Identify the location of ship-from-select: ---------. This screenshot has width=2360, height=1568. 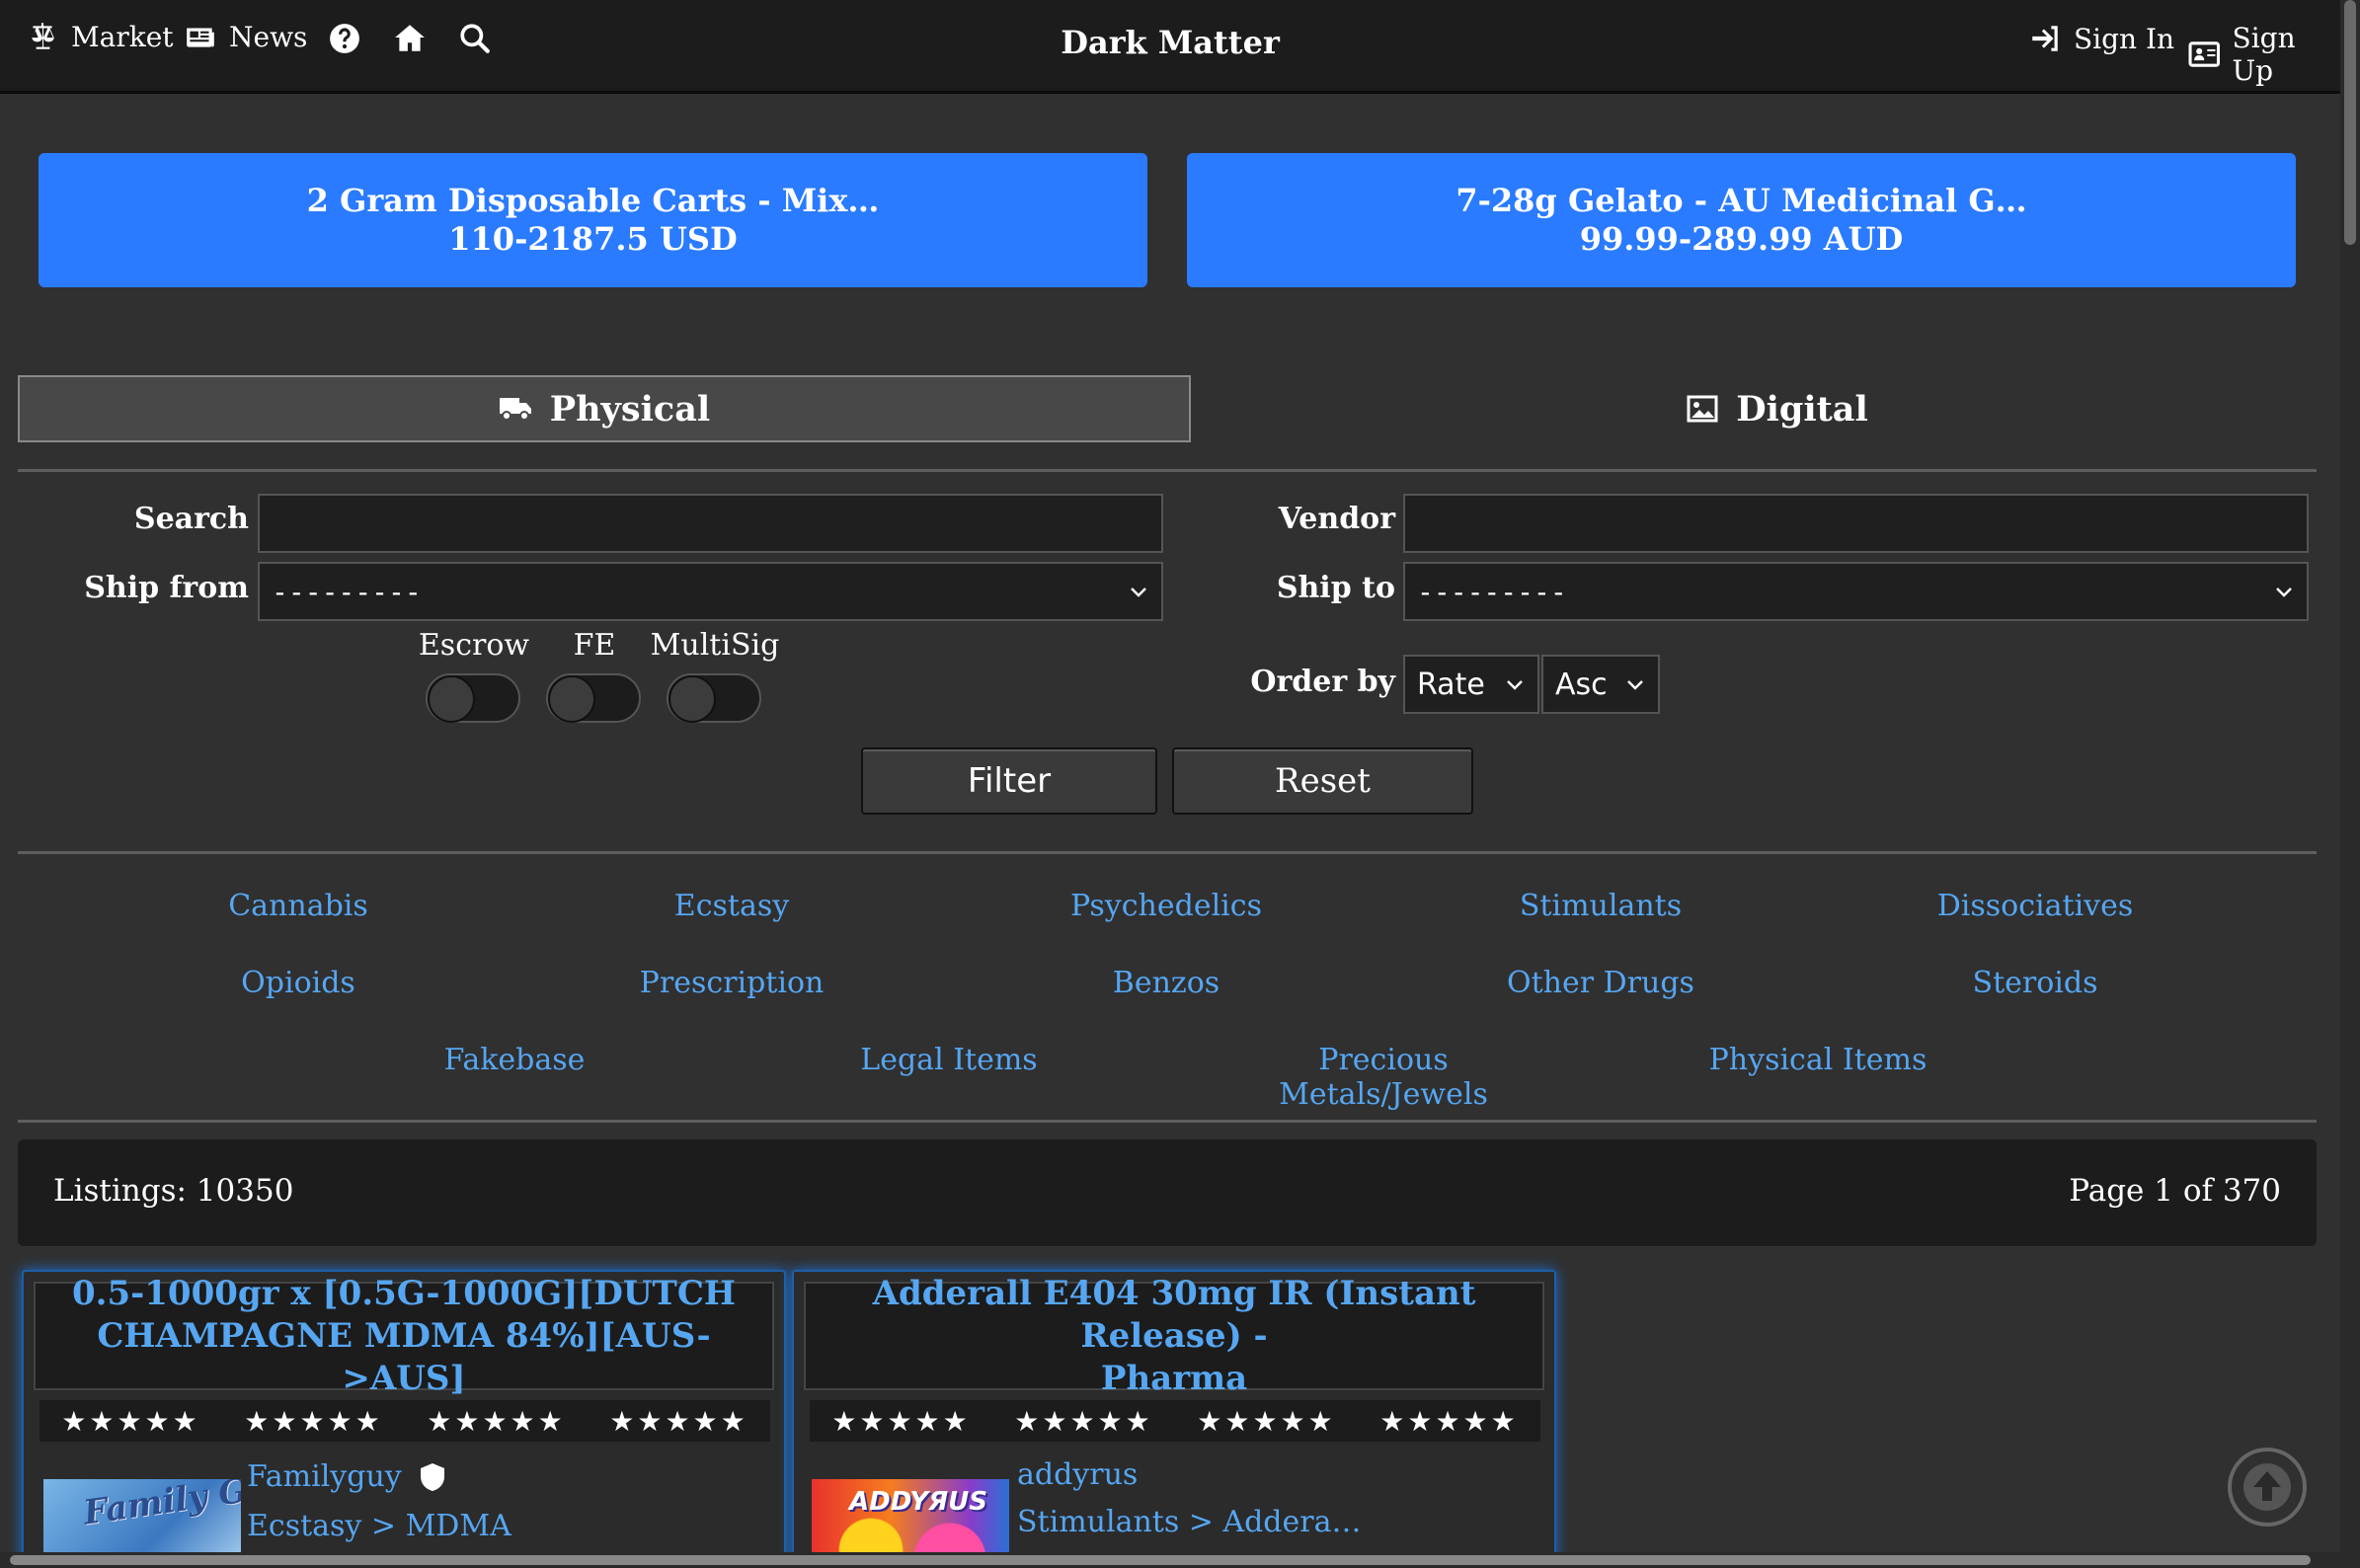
(710, 592).